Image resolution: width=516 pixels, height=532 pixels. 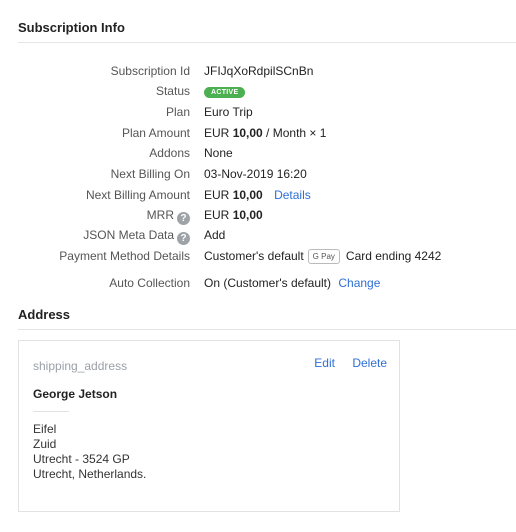 I want to click on address-line: Utrecht - 3524 GP, so click(x=81, y=459).